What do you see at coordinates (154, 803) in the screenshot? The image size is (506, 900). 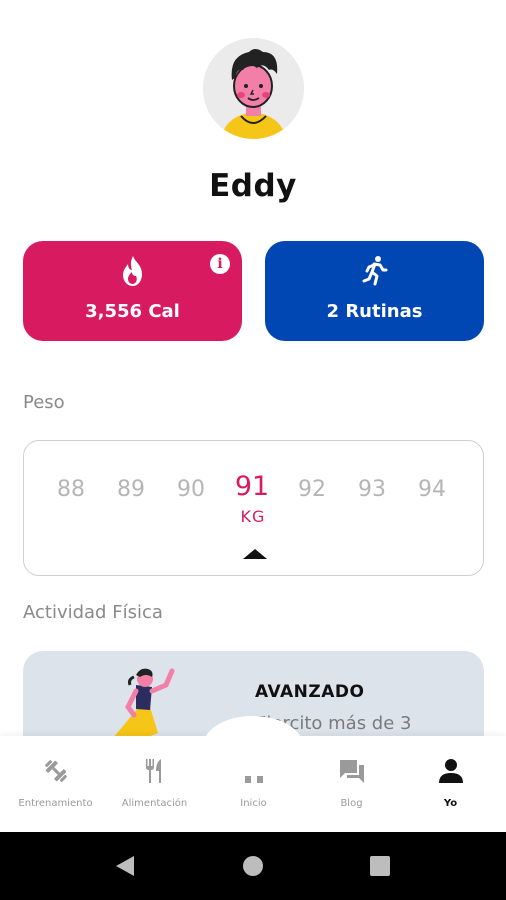 I see `nav-label: Alimentación` at bounding box center [154, 803].